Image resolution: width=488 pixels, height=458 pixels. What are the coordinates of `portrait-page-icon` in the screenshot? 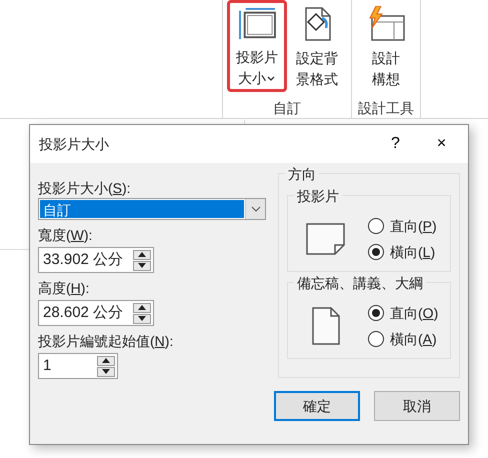 It's located at (326, 326).